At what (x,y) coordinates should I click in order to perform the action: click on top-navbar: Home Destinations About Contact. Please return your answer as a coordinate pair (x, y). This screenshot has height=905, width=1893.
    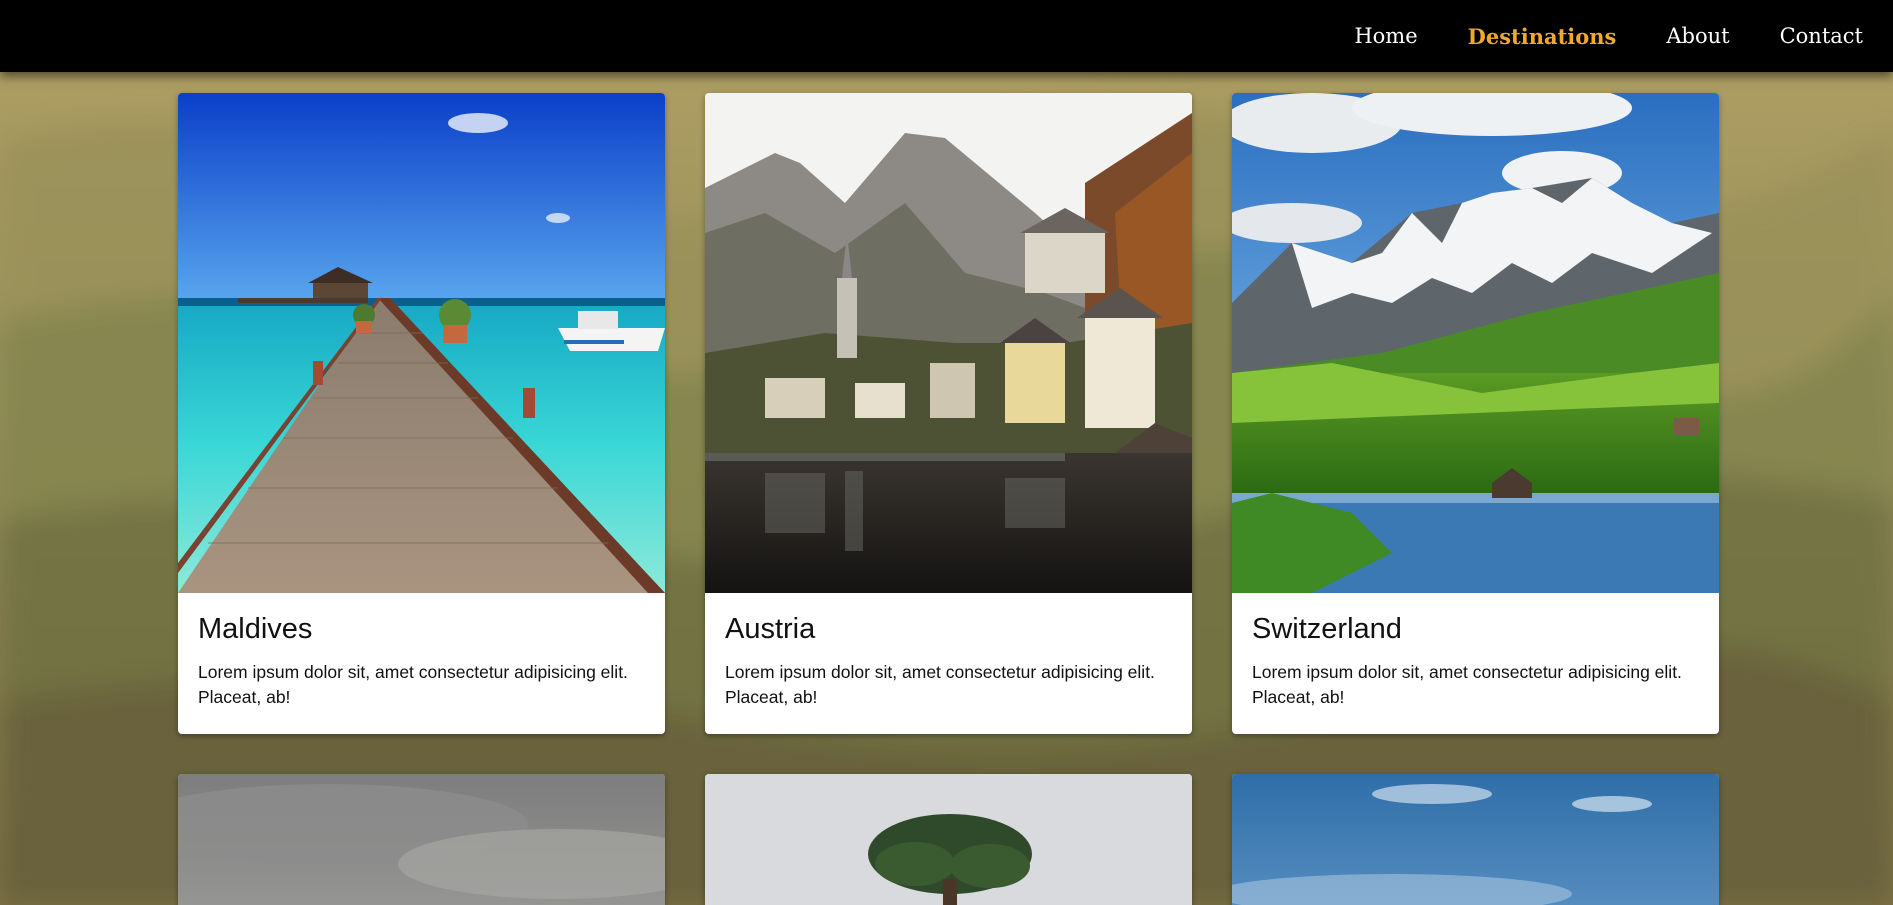
    Looking at the image, I should click on (946, 36).